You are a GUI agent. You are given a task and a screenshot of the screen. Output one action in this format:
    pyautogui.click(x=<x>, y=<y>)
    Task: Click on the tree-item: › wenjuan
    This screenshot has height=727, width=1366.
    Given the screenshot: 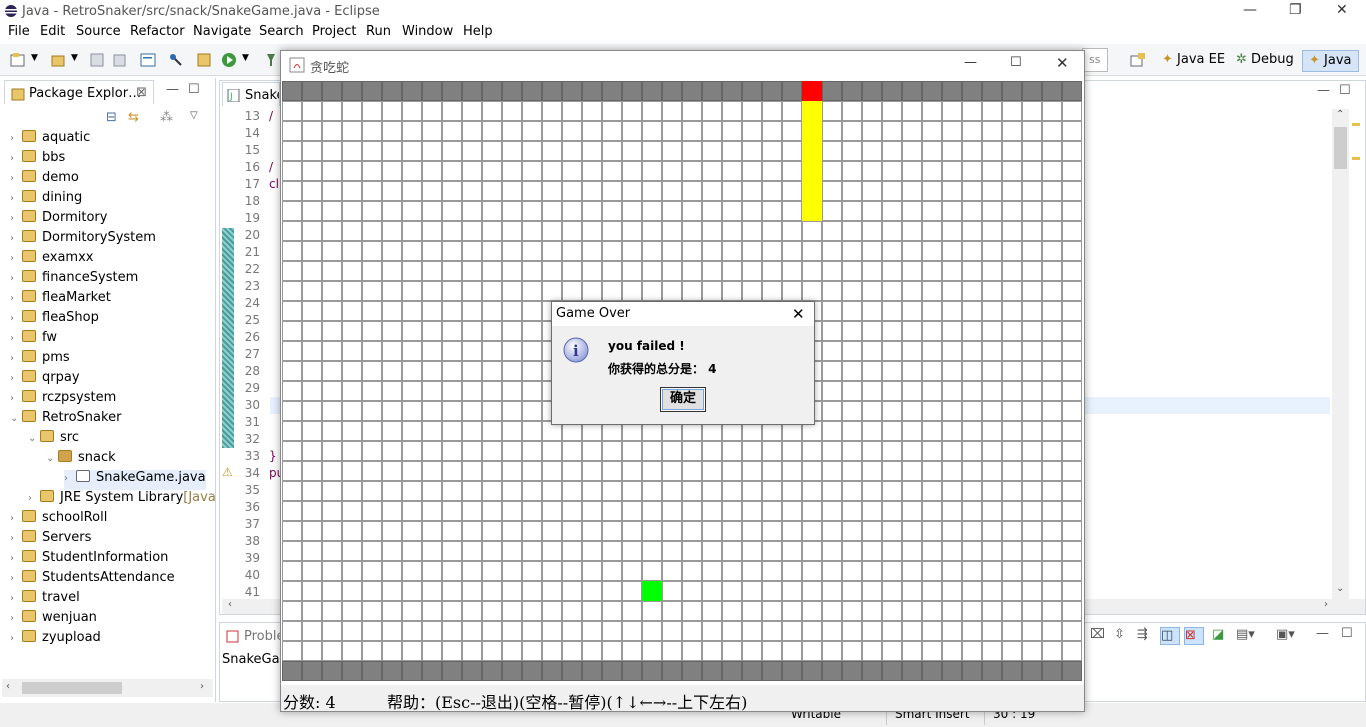 What is the action you would take?
    pyautogui.click(x=53, y=620)
    